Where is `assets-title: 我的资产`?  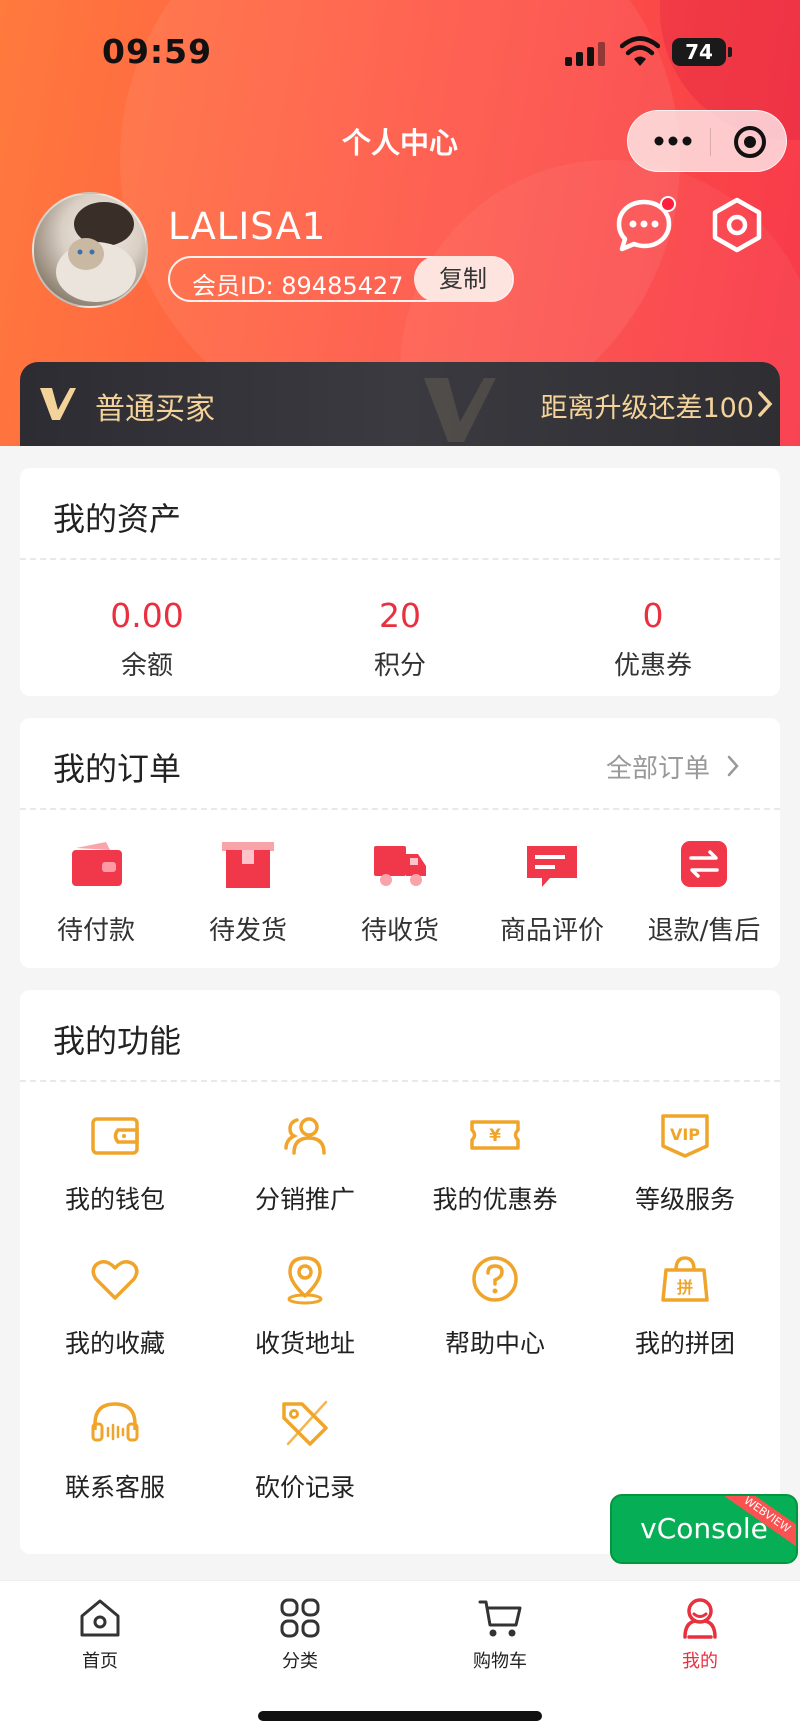
assets-title: 我的资产 is located at coordinates (117, 519).